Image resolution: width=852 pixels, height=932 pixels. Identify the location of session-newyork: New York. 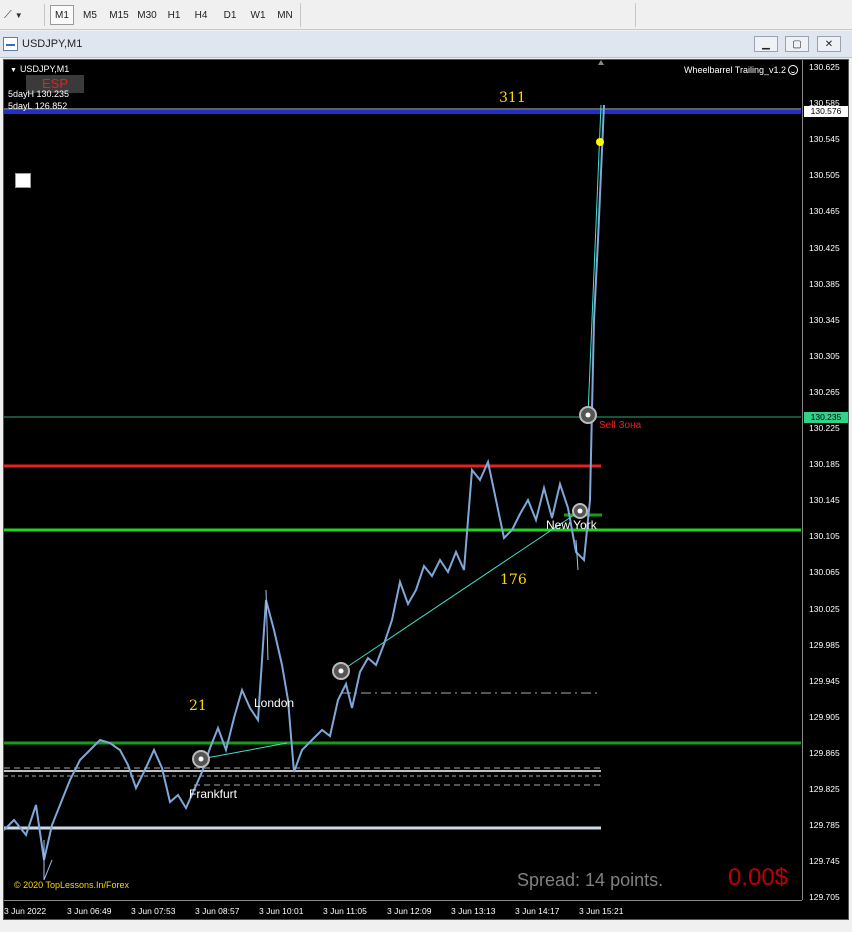
(571, 525).